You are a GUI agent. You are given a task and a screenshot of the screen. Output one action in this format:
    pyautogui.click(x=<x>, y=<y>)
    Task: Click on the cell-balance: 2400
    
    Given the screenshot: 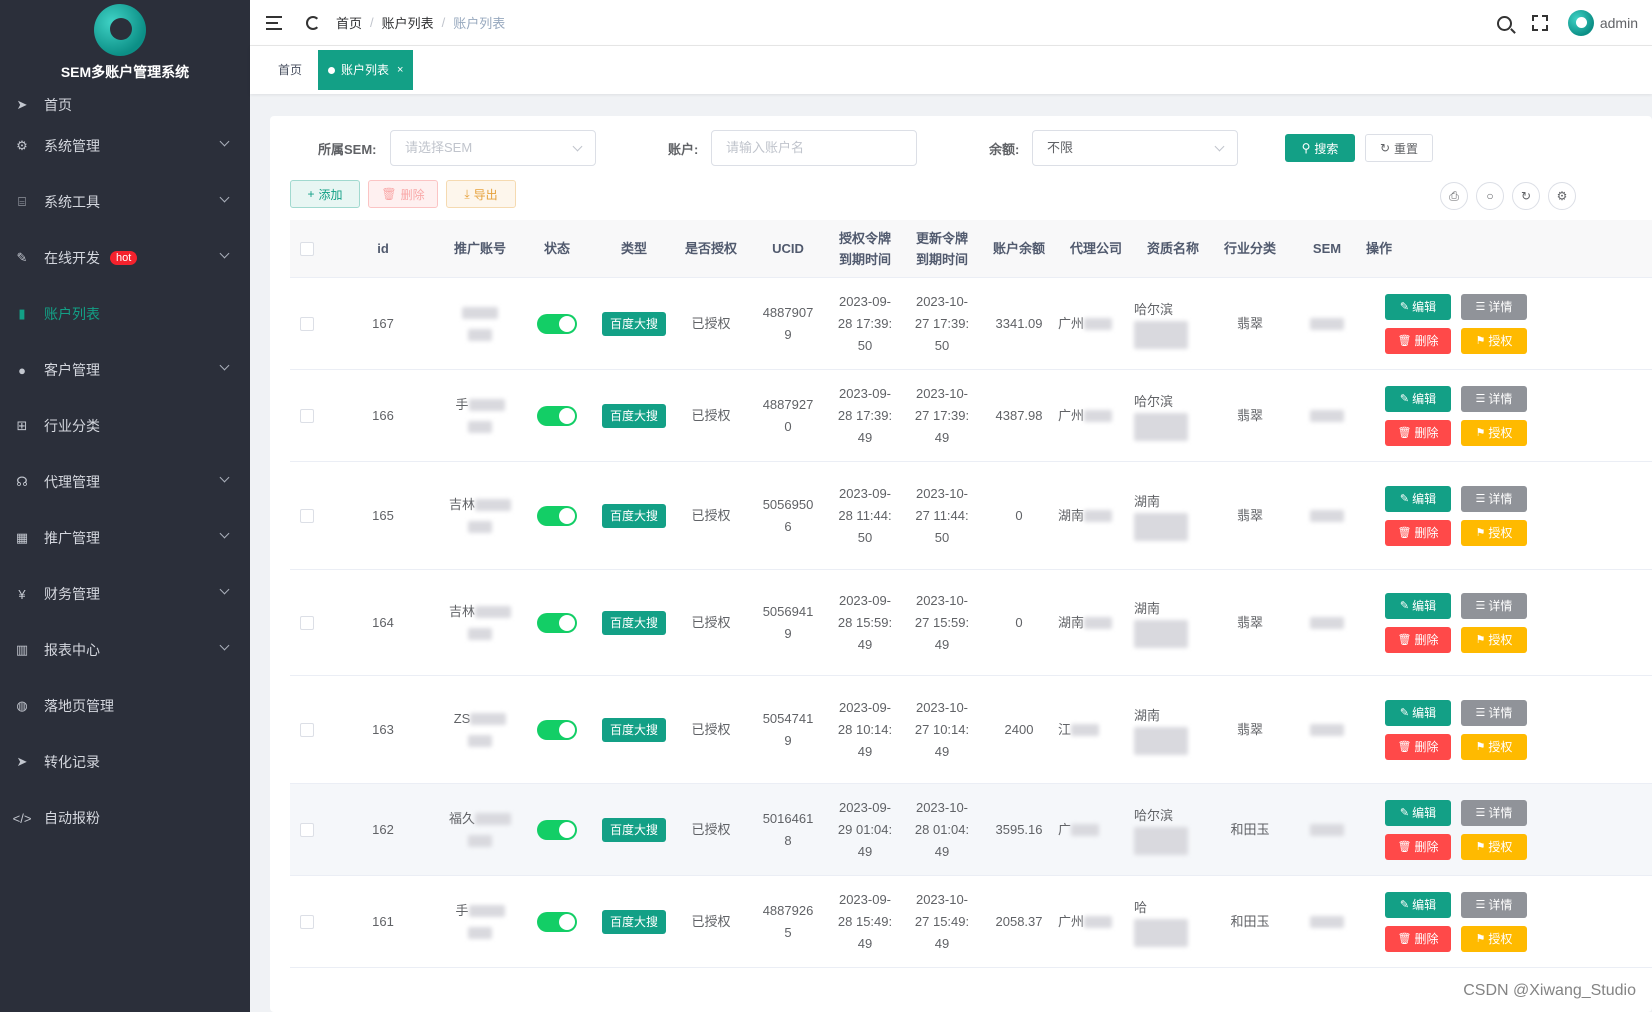 What is the action you would take?
    pyautogui.click(x=1019, y=729)
    